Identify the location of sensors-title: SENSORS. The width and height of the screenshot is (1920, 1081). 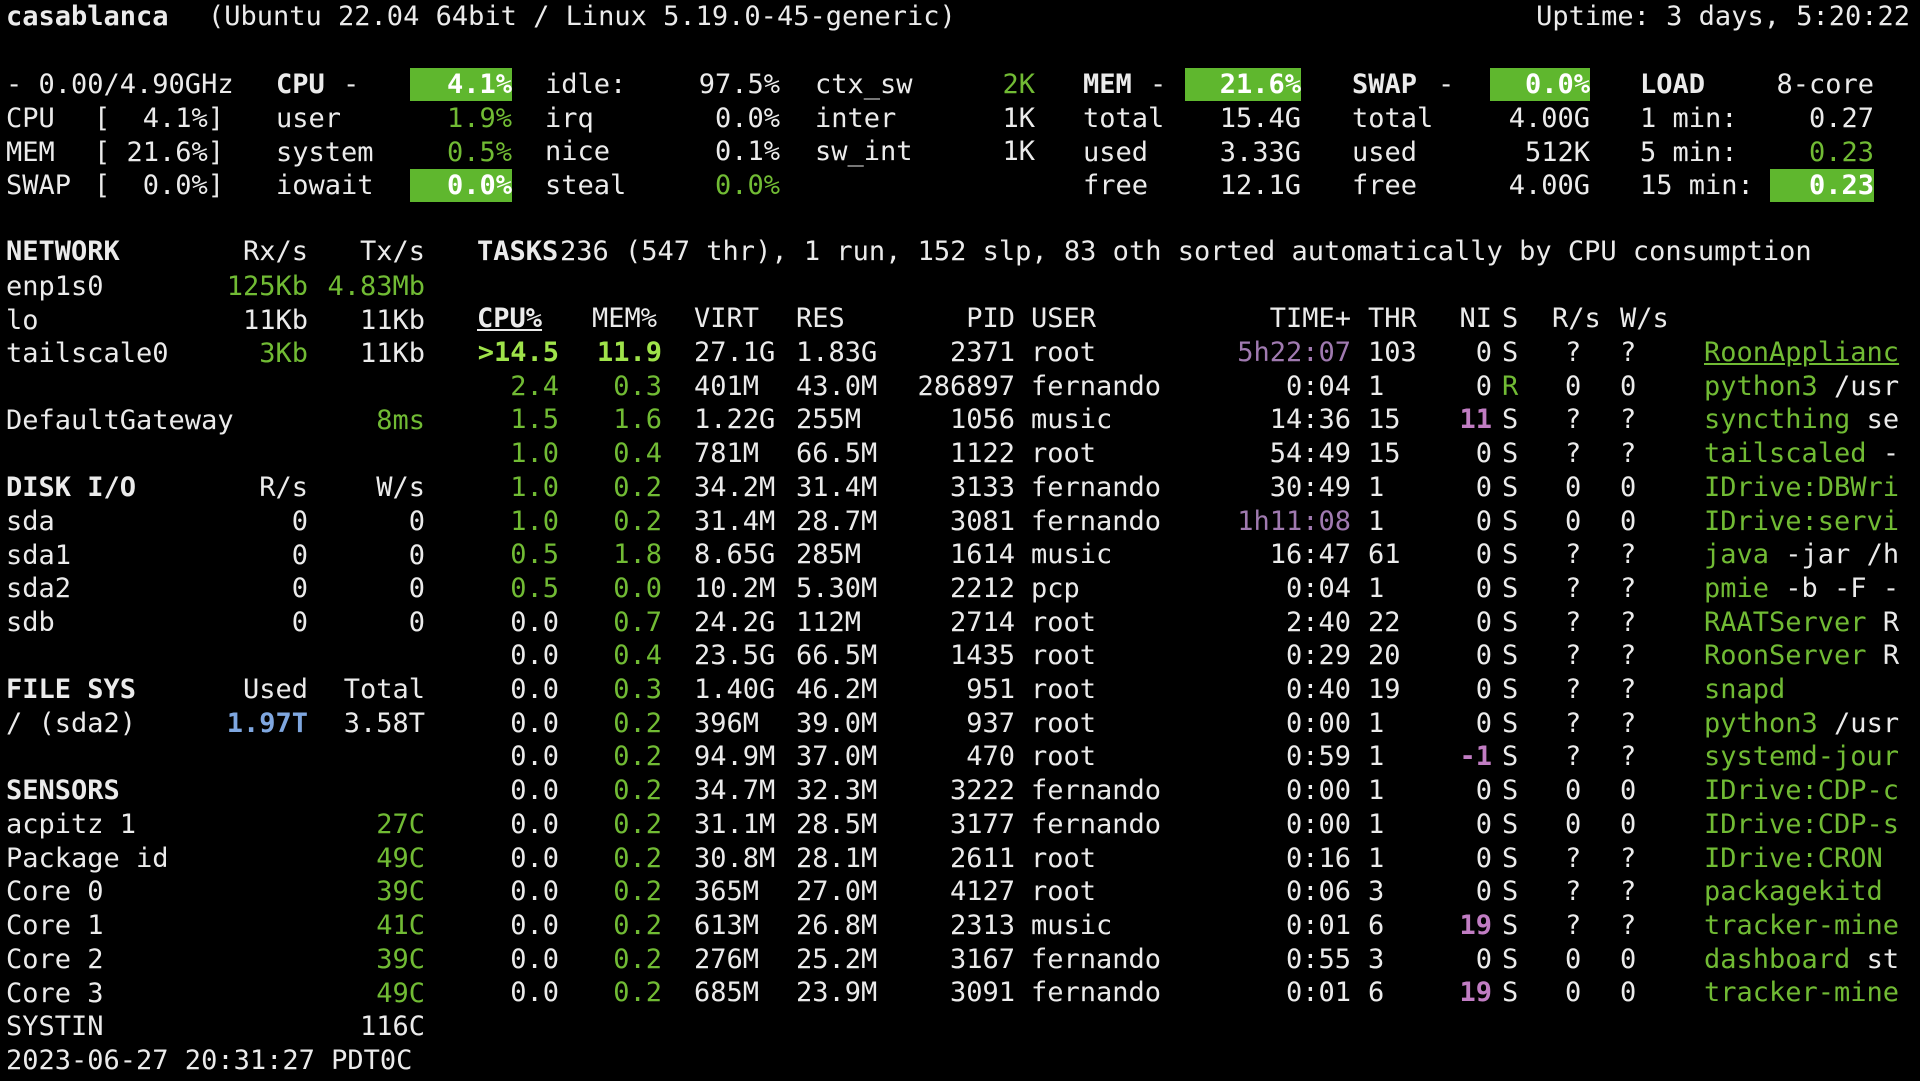
(63, 790).